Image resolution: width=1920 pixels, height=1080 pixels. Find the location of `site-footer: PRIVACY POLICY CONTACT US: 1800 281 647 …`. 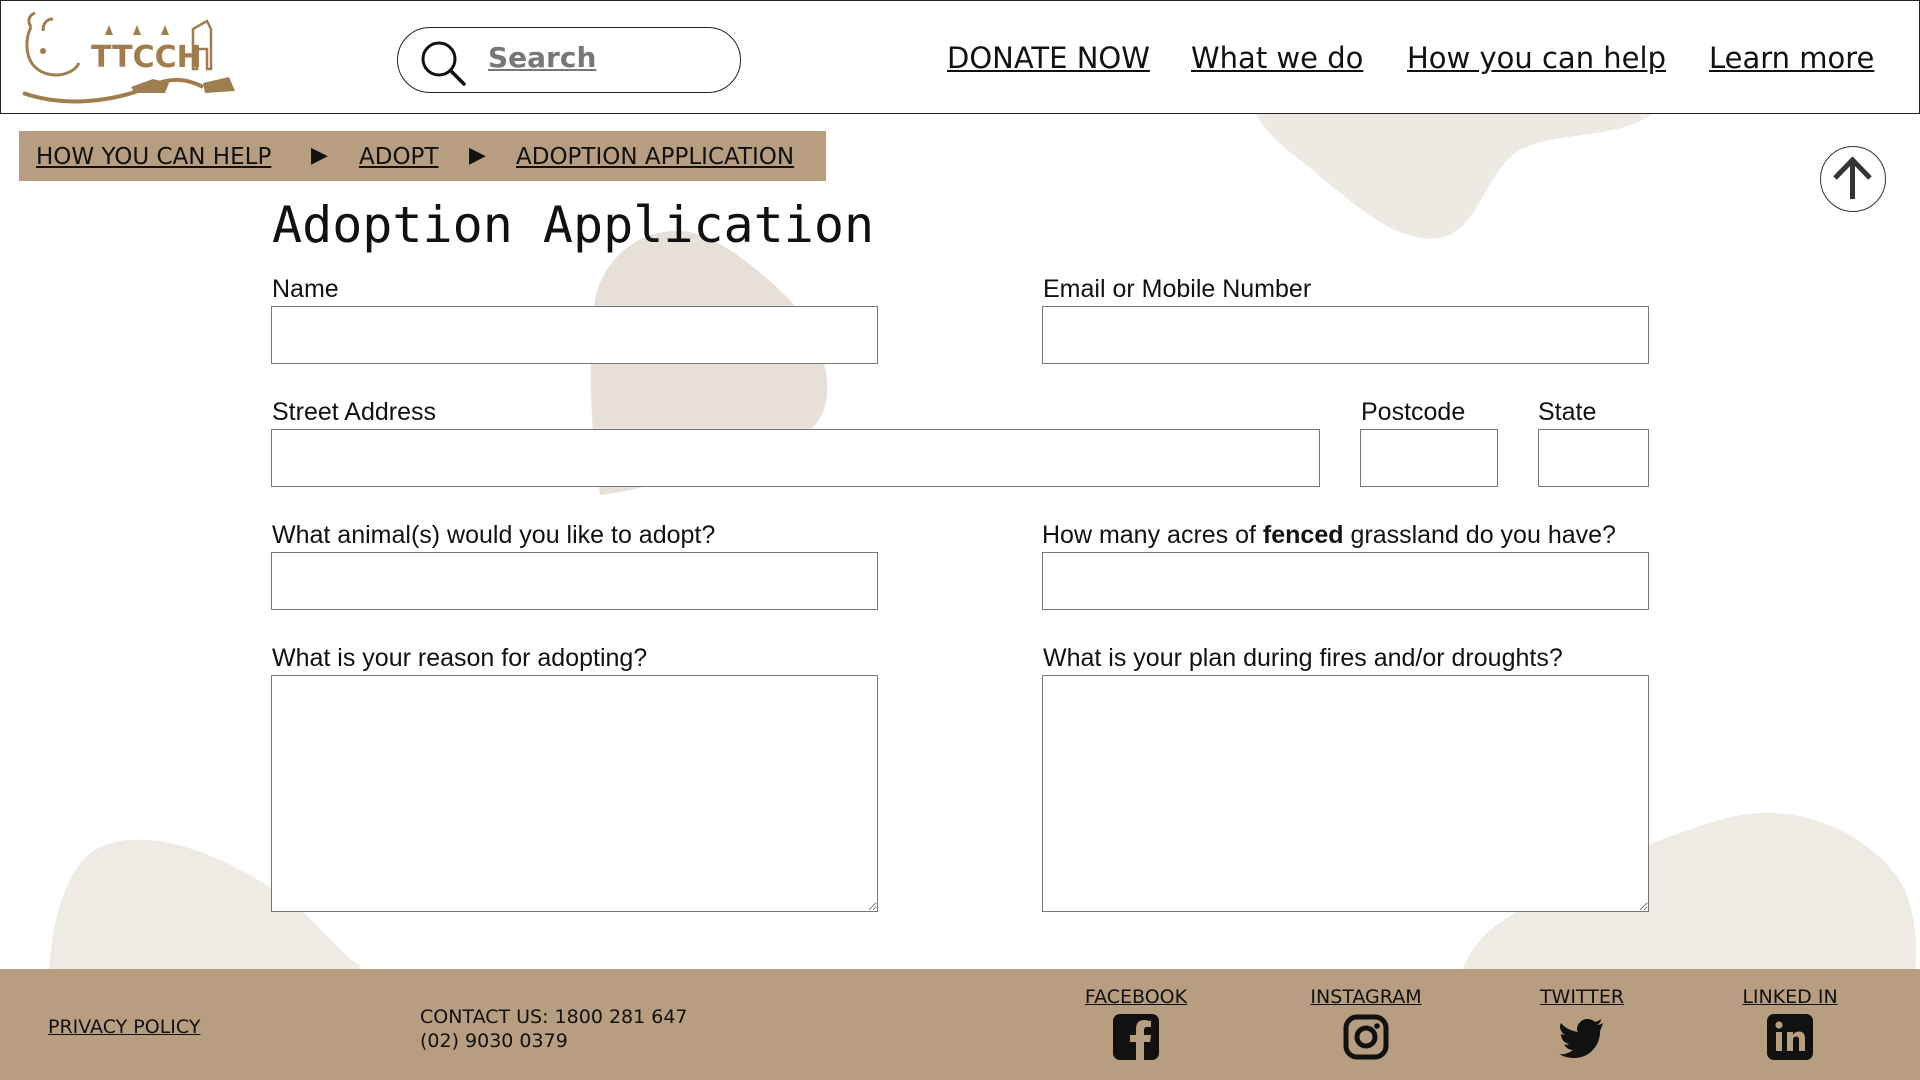

site-footer: PRIVACY POLICY CONTACT US: 1800 281 647 … is located at coordinates (960, 1024).